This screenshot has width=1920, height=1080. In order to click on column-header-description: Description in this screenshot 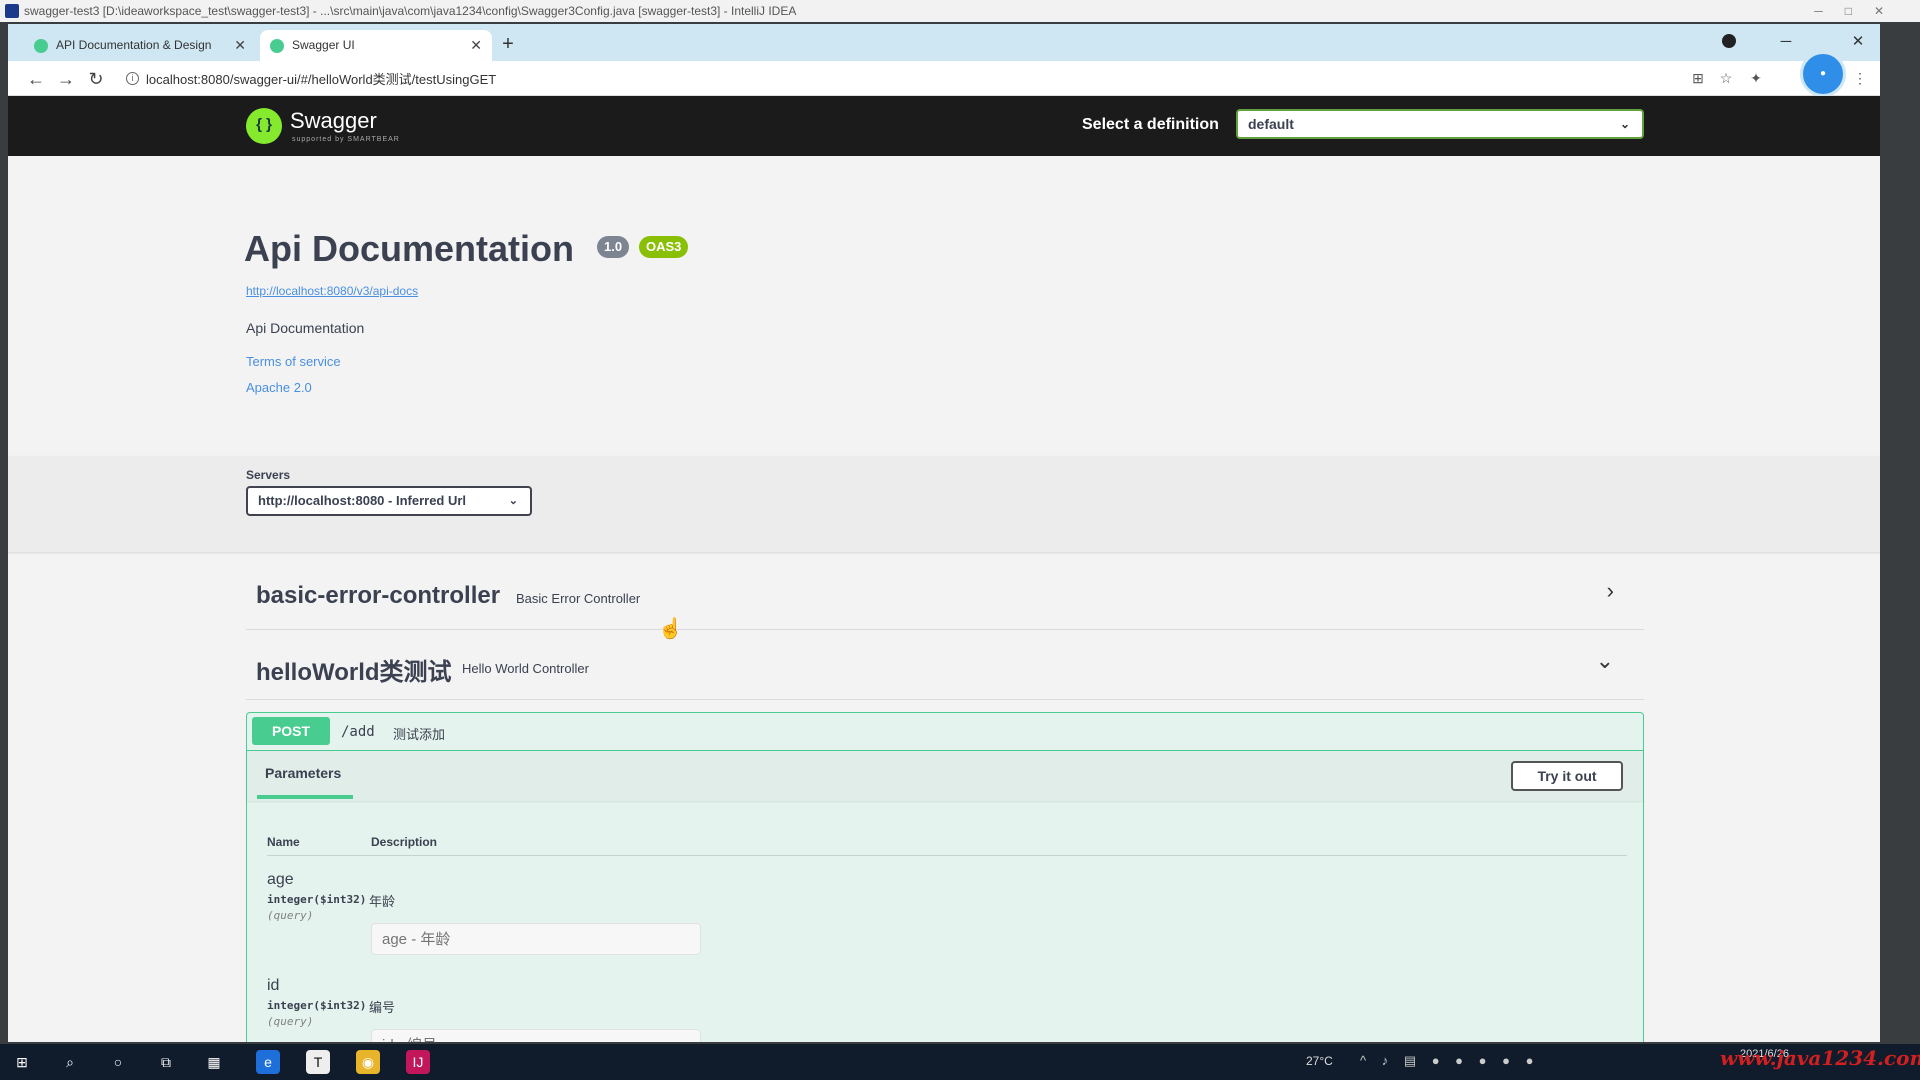, I will do `click(404, 842)`.